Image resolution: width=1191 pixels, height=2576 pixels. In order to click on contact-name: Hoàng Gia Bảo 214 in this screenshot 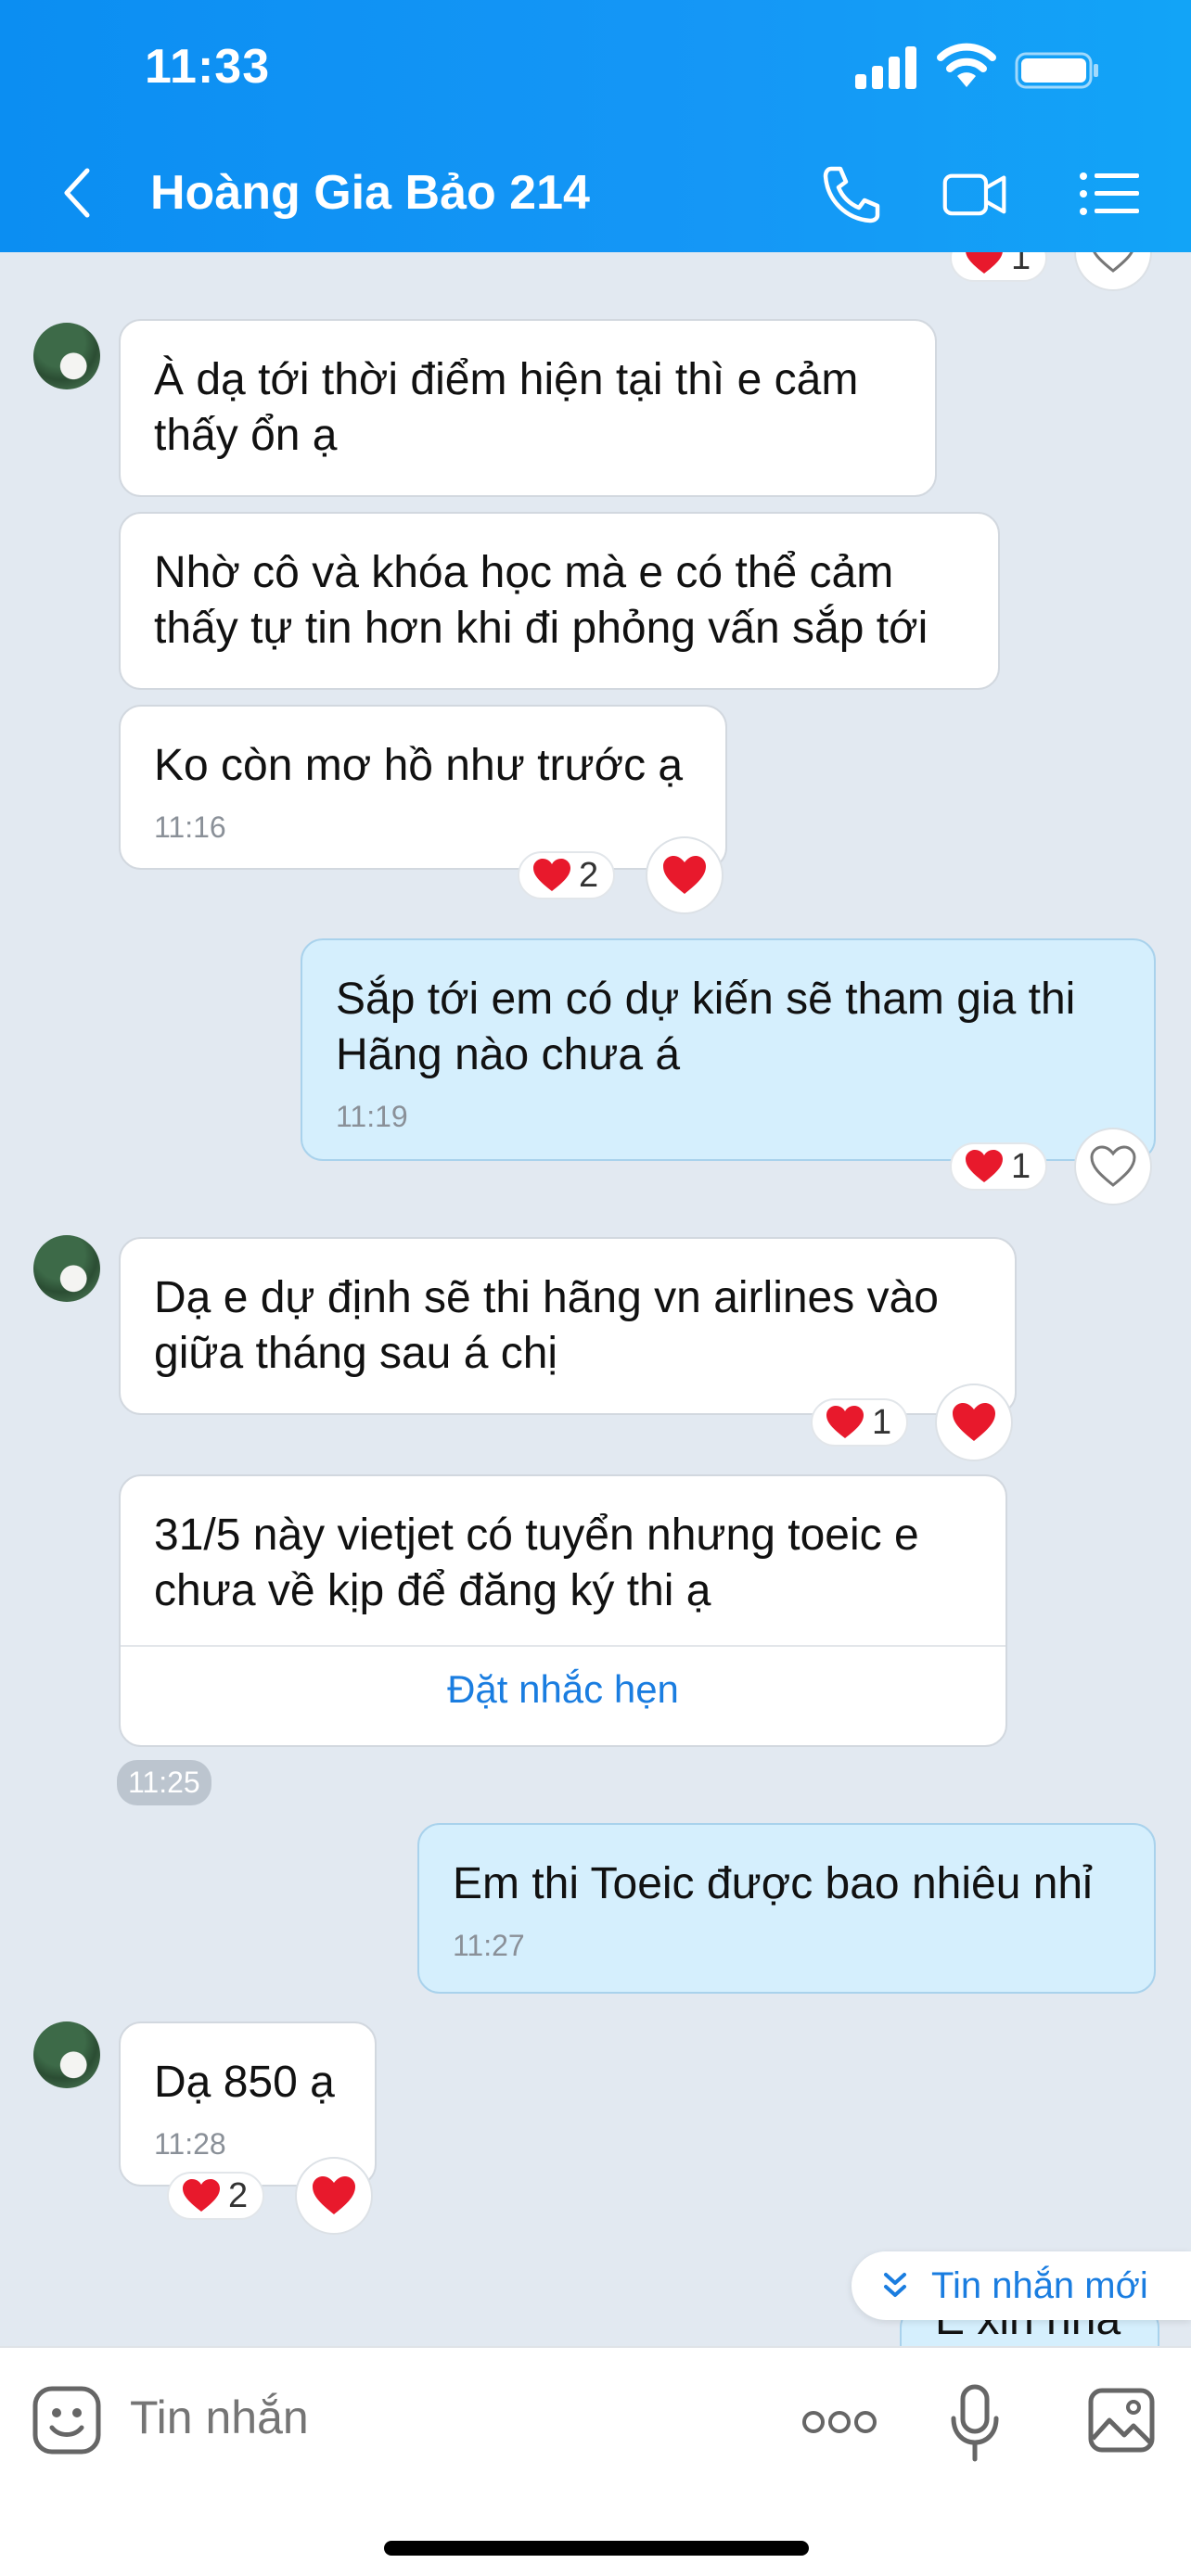, I will do `click(370, 193)`.